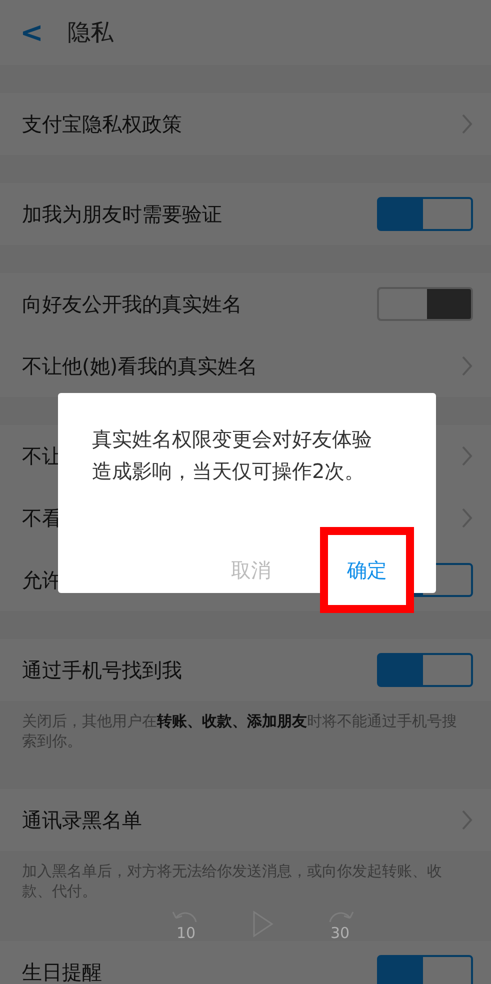 The height and width of the screenshot is (984, 491). Describe the element at coordinates (122, 214) in the screenshot. I see `row-label: 加我为朋友时需要验证` at that location.